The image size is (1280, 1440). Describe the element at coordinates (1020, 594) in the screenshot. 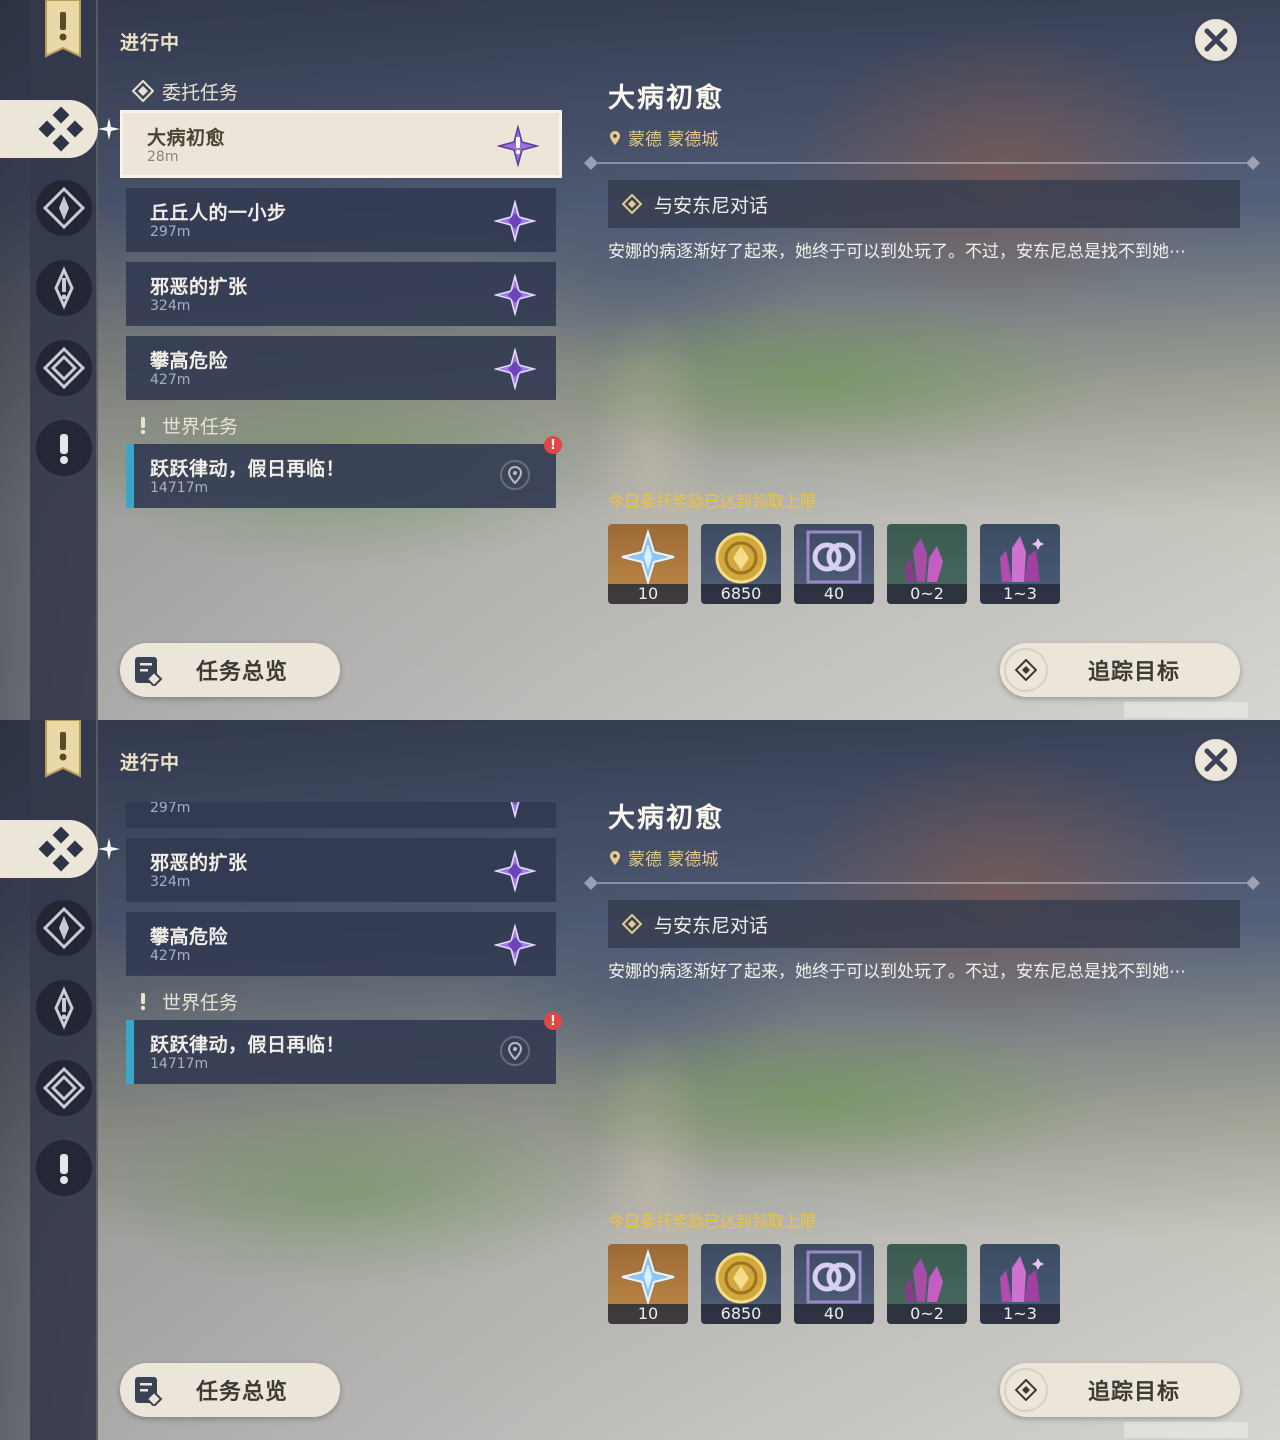

I see `reward-count: 1~3` at that location.